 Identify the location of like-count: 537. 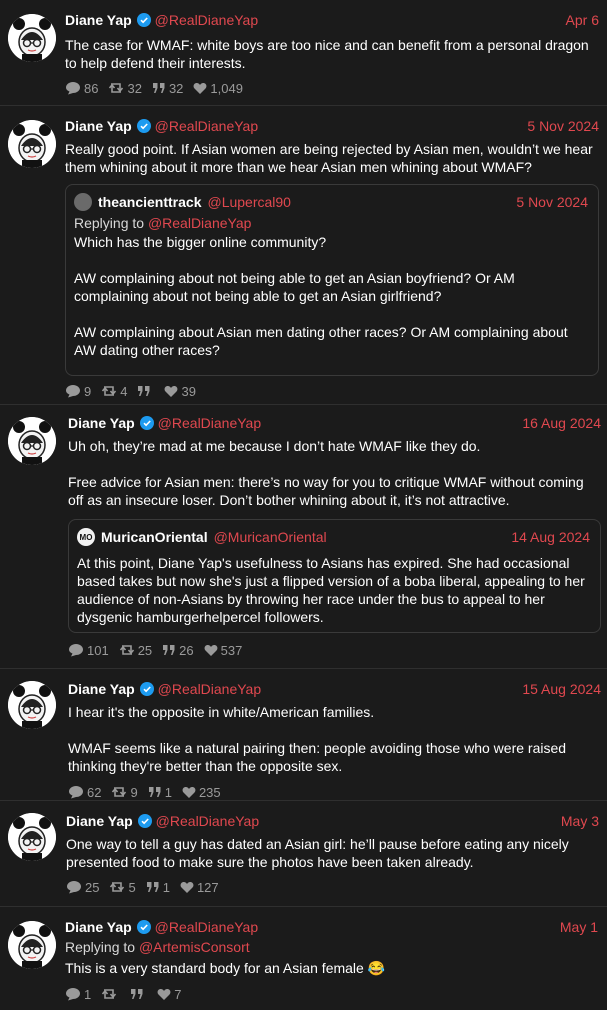
(231, 650).